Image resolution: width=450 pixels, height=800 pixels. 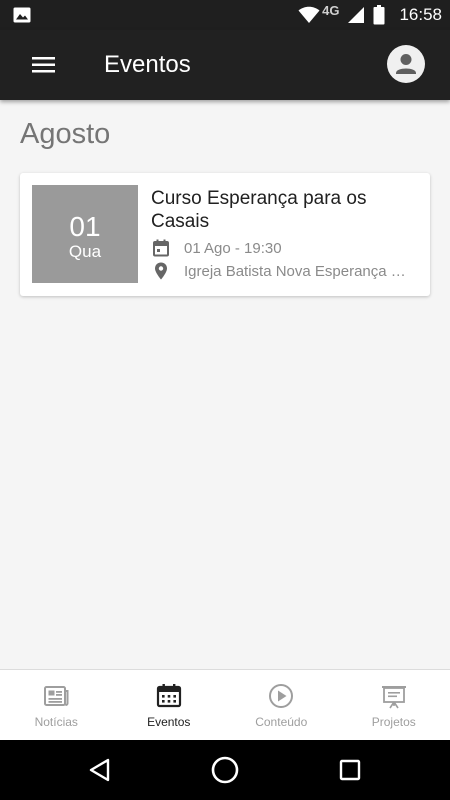 I want to click on tab-projetos: Projetos, so click(x=394, y=705).